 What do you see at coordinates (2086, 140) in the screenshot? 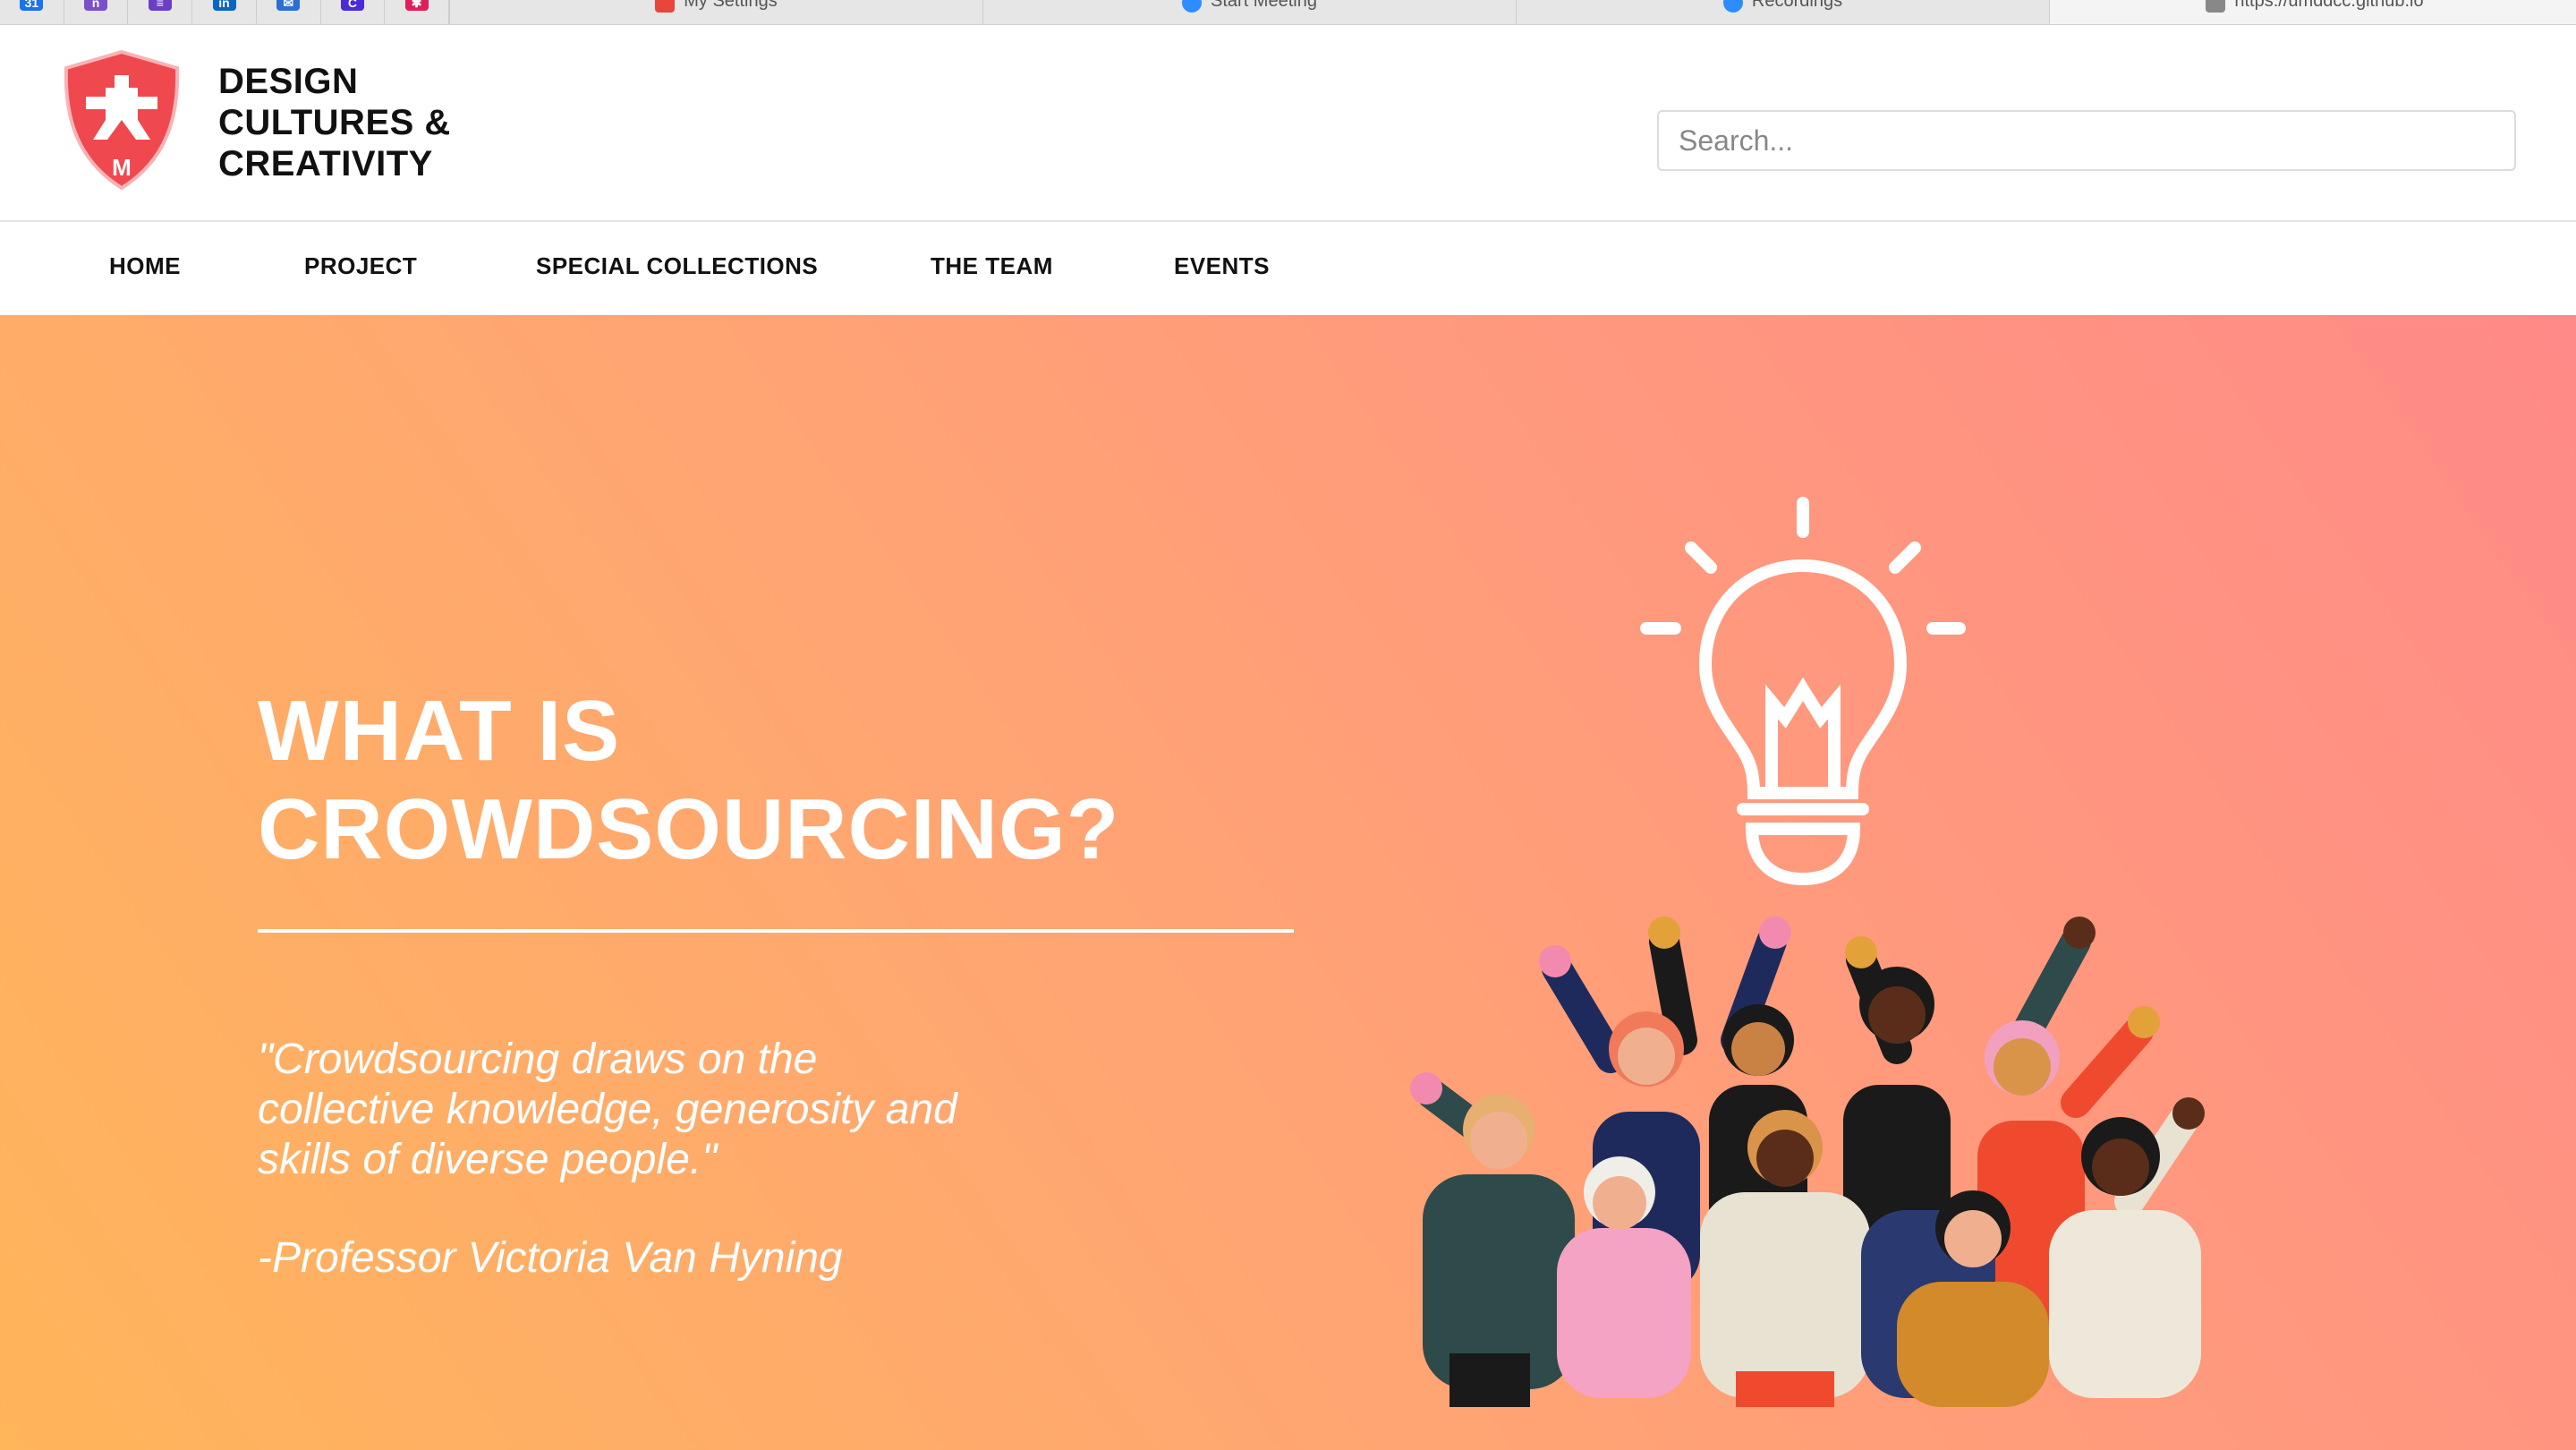
I see `search-input` at bounding box center [2086, 140].